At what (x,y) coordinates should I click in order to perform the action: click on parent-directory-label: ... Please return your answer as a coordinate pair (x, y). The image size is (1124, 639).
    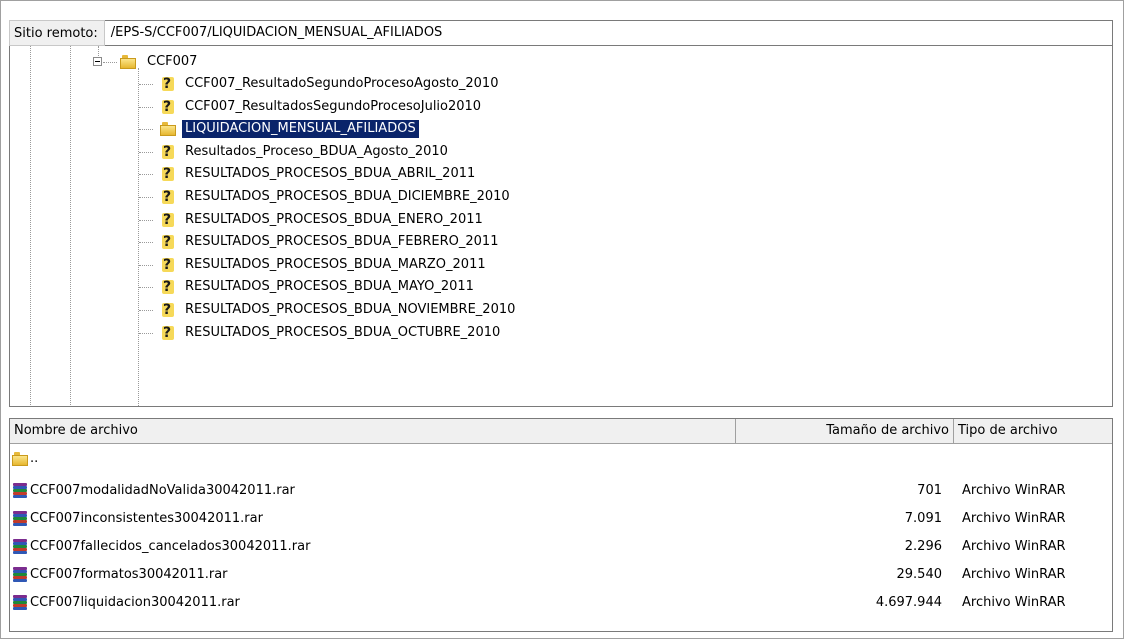
    Looking at the image, I should click on (34, 458).